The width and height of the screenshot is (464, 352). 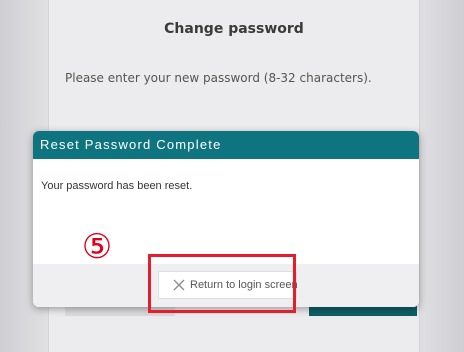 I want to click on close-icon, so click(x=179, y=285).